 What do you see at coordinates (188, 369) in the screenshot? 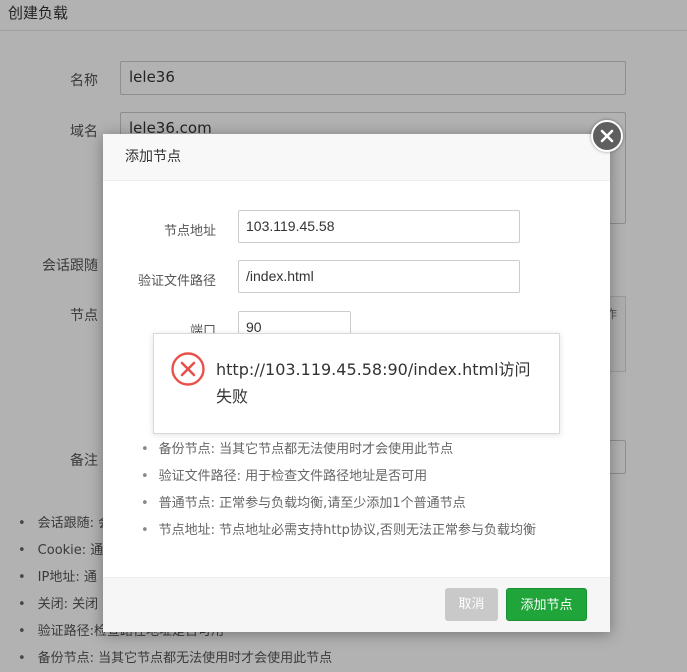
I see `error-circle-icon` at bounding box center [188, 369].